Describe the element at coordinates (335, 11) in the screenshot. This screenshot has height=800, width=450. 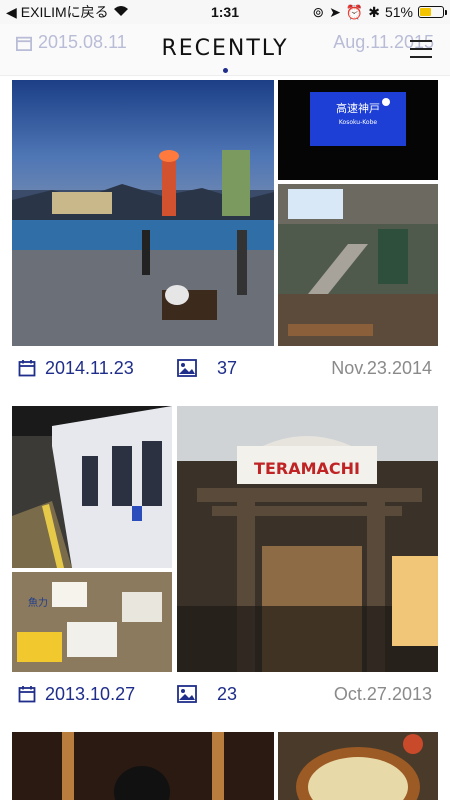
I see `location-icon: ➤` at that location.